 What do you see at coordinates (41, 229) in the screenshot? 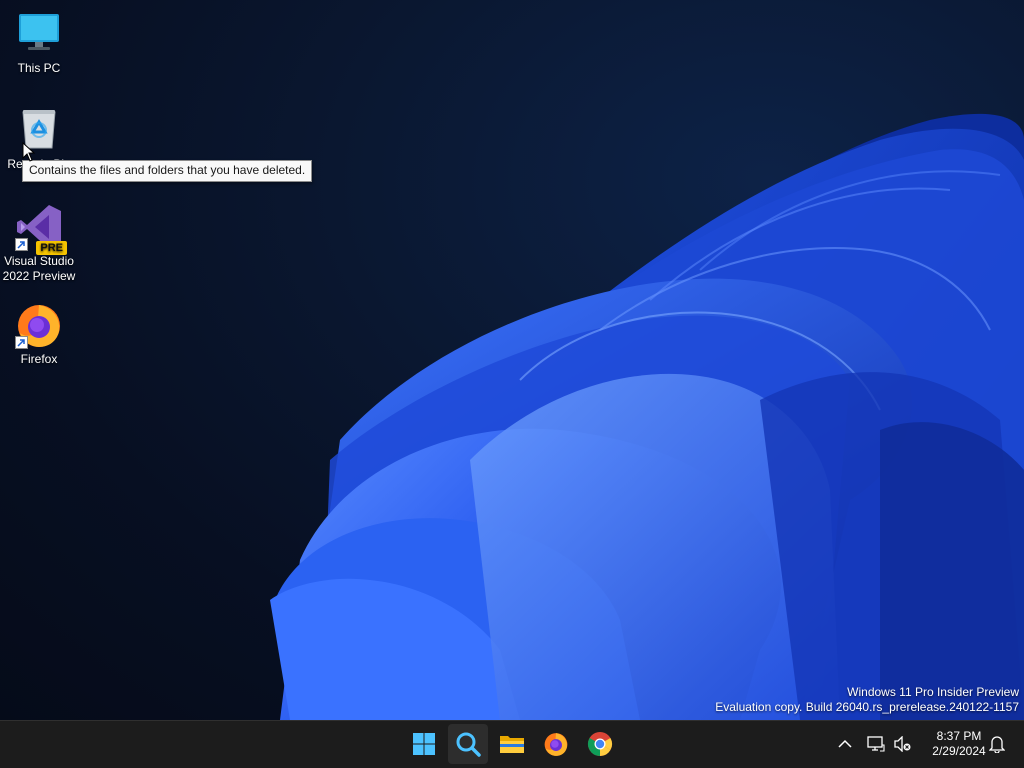
I see `visual-studio-icon: PRE` at bounding box center [41, 229].